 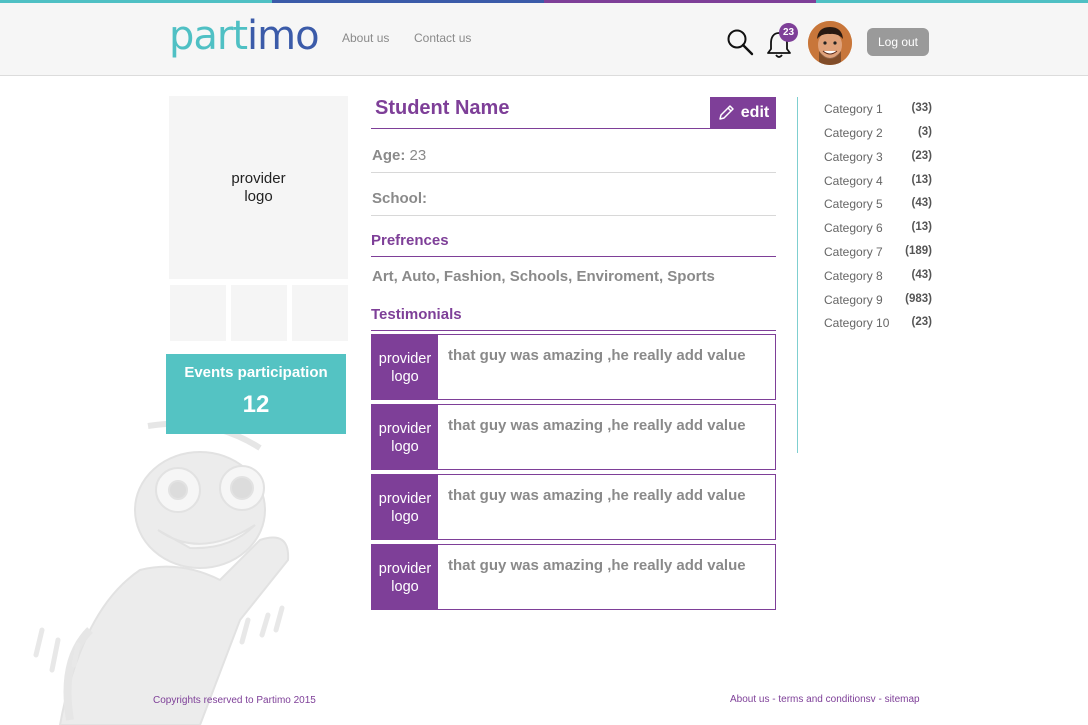 I want to click on category-item: Category 8 (43), so click(x=878, y=276).